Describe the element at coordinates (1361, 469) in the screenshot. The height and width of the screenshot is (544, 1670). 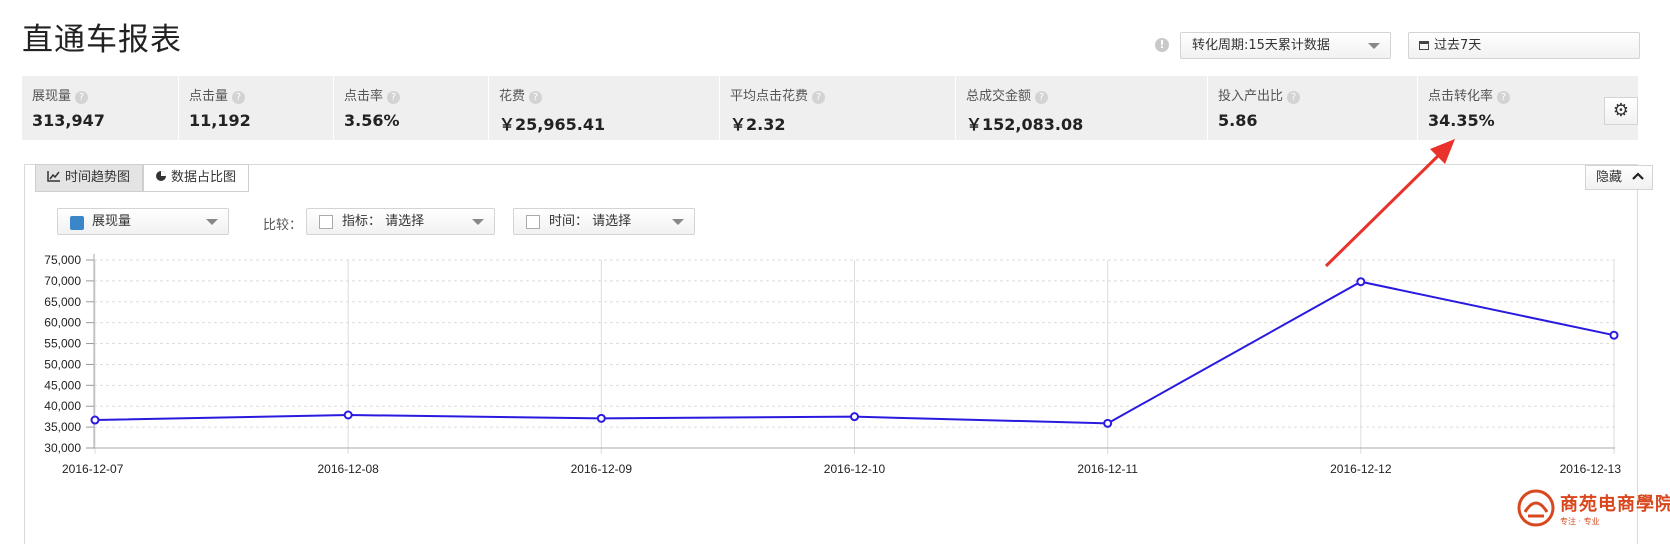
I see `x-tick-label: 2016-12-12` at that location.